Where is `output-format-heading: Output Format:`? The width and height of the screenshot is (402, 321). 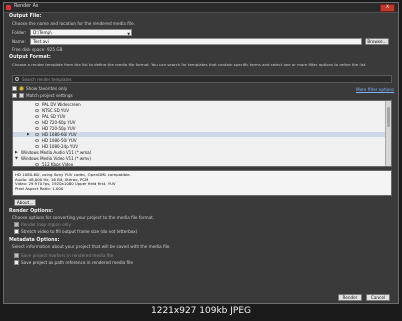
output-format-heading: Output Format: is located at coordinates (30, 57).